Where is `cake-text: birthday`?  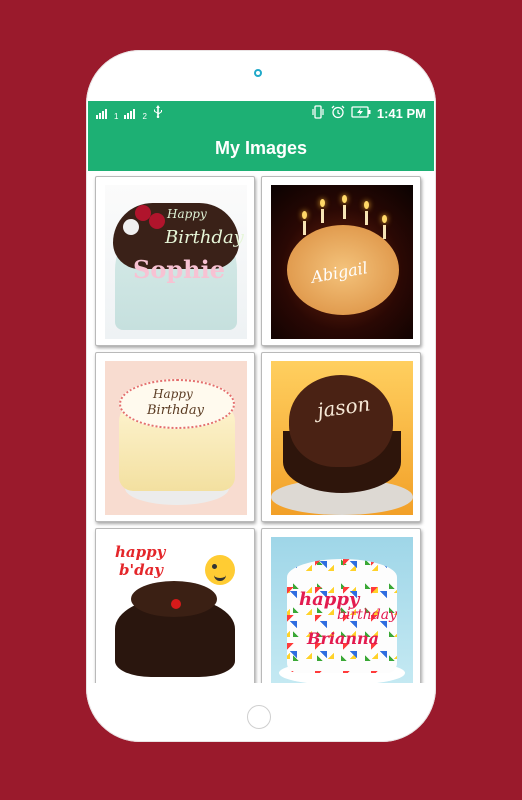
cake-text: birthday is located at coordinates (367, 615).